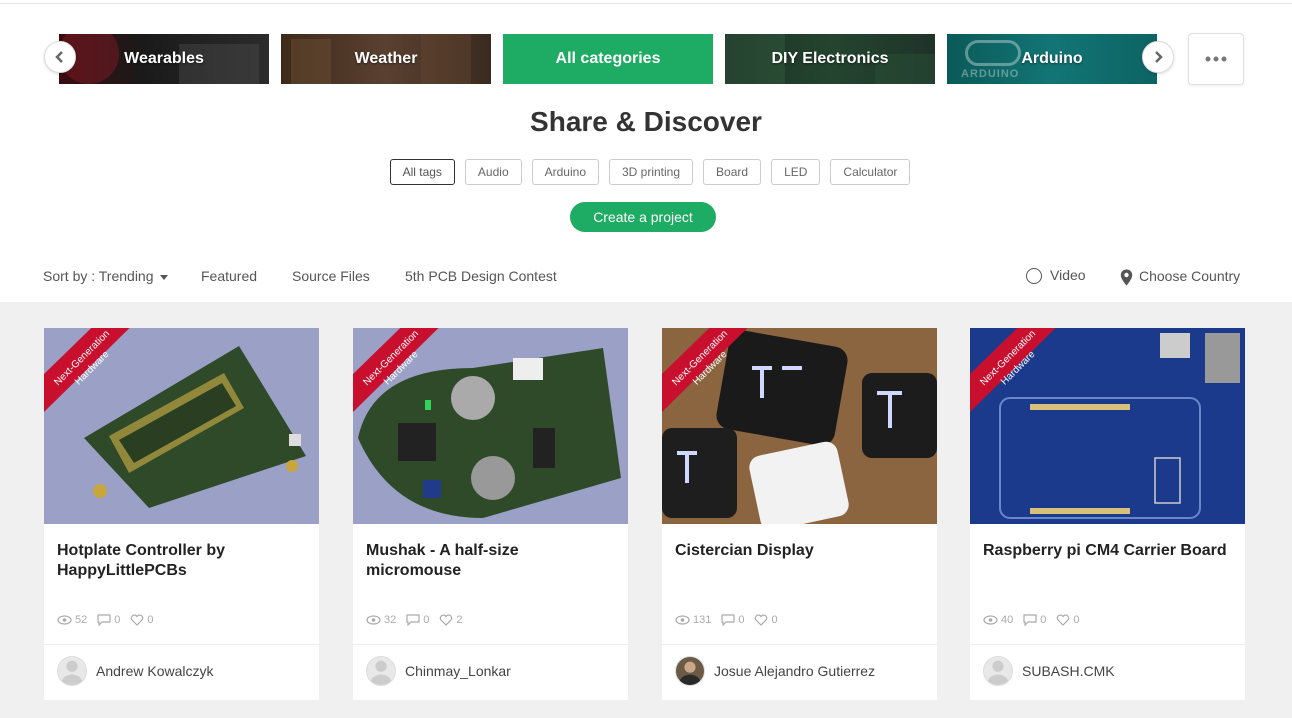 The width and height of the screenshot is (1292, 718). I want to click on project-author: Andrew Kowalczyk, so click(135, 671).